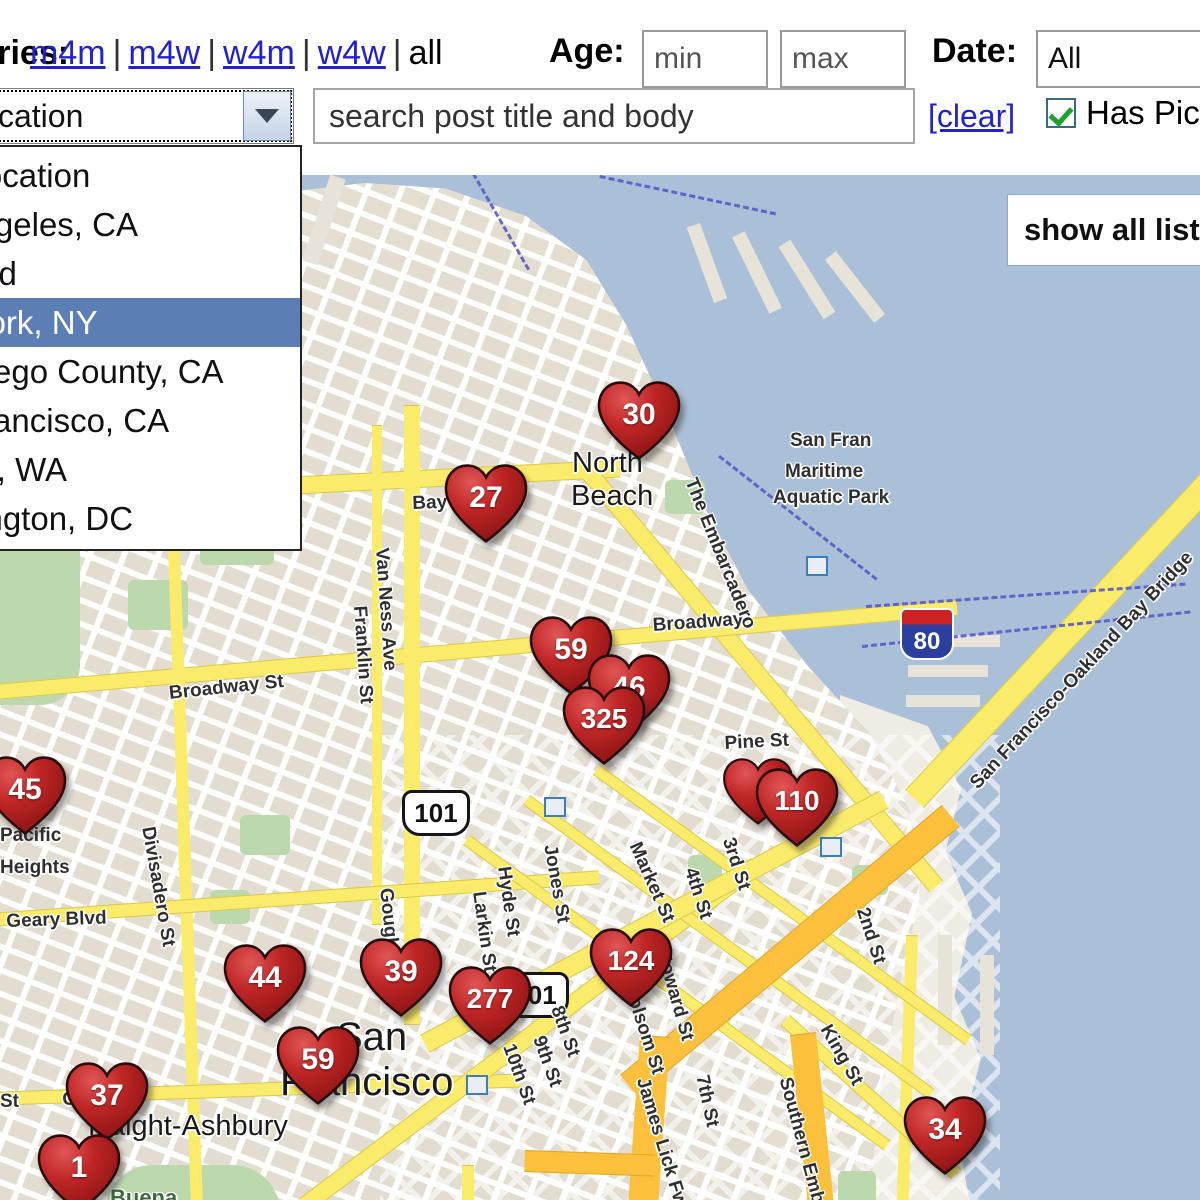 The width and height of the screenshot is (1200, 1200). What do you see at coordinates (150, 518) in the screenshot?
I see `location-option: Washington, DC` at bounding box center [150, 518].